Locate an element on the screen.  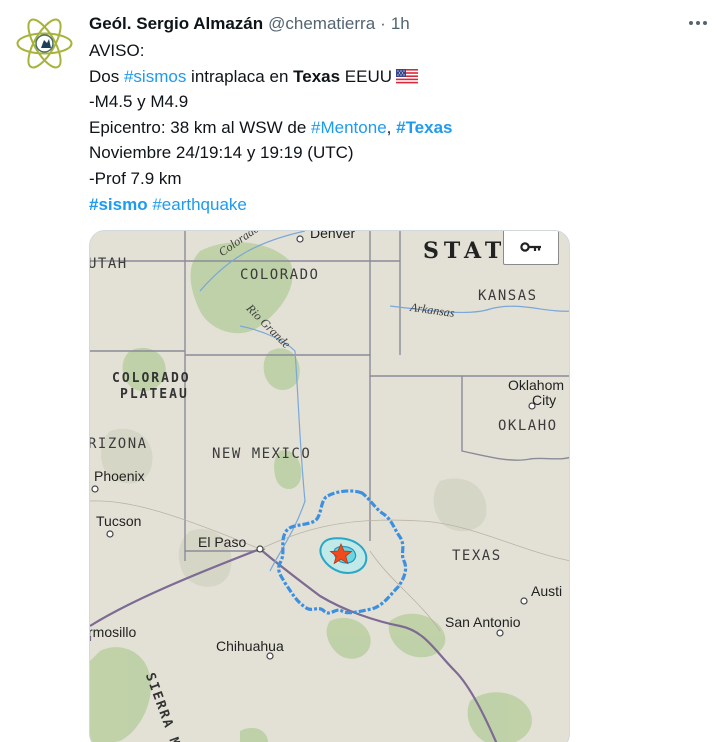
us-flag-icon is located at coordinates (407, 76).